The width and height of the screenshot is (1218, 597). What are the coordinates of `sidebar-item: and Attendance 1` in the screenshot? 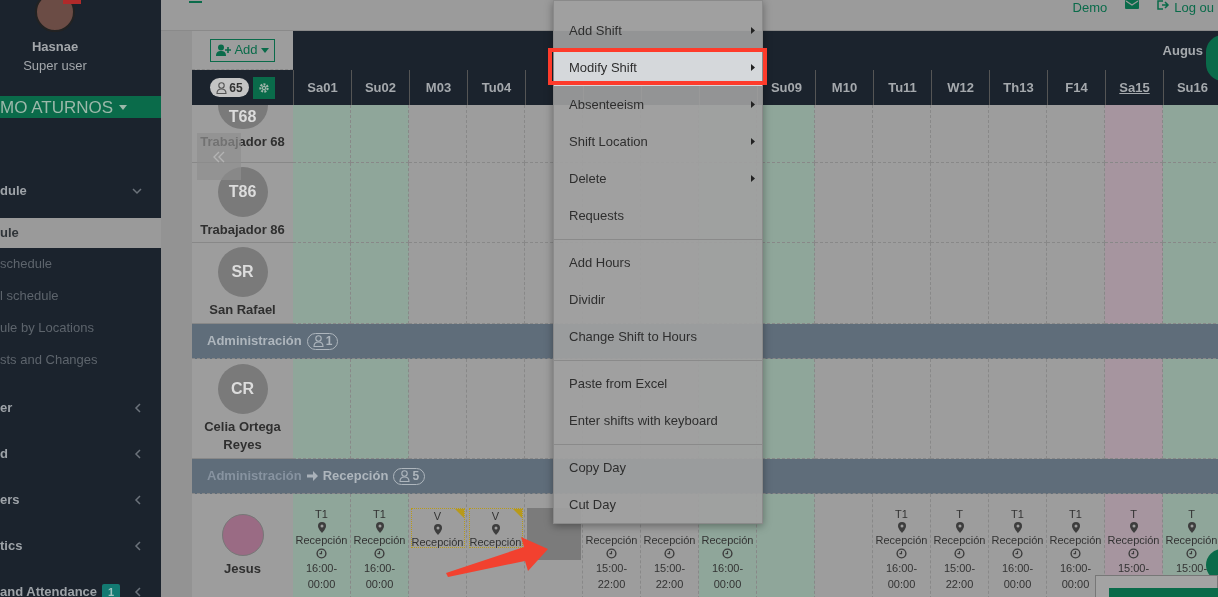 It's located at (80, 583).